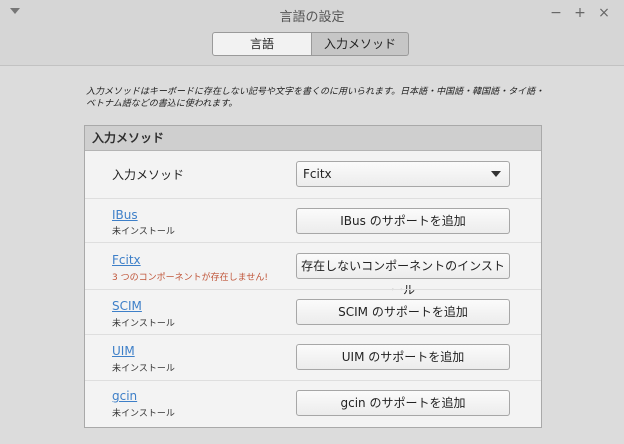 This screenshot has width=624, height=444. I want to click on tab-input-method: 入力メソッド, so click(360, 44).